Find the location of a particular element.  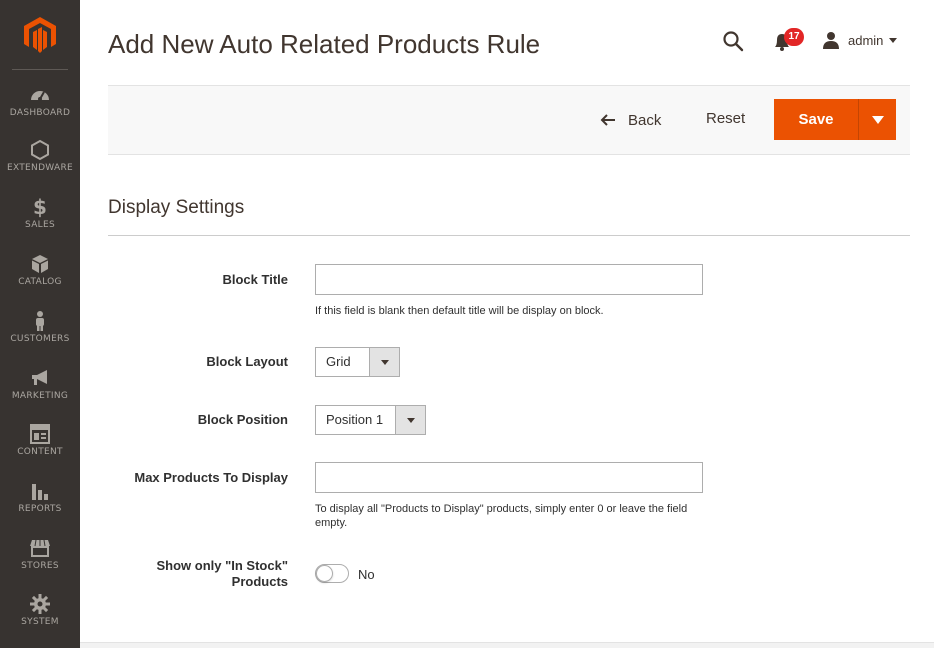

in-stock-label-line1: Show only "In Stock" is located at coordinates (222, 565).